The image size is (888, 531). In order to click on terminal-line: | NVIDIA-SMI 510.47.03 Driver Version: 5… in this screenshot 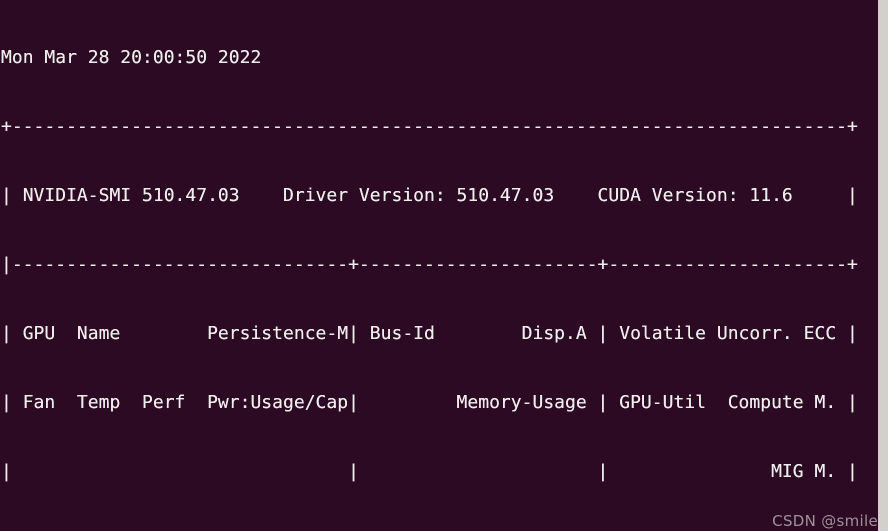, I will do `click(429, 195)`.